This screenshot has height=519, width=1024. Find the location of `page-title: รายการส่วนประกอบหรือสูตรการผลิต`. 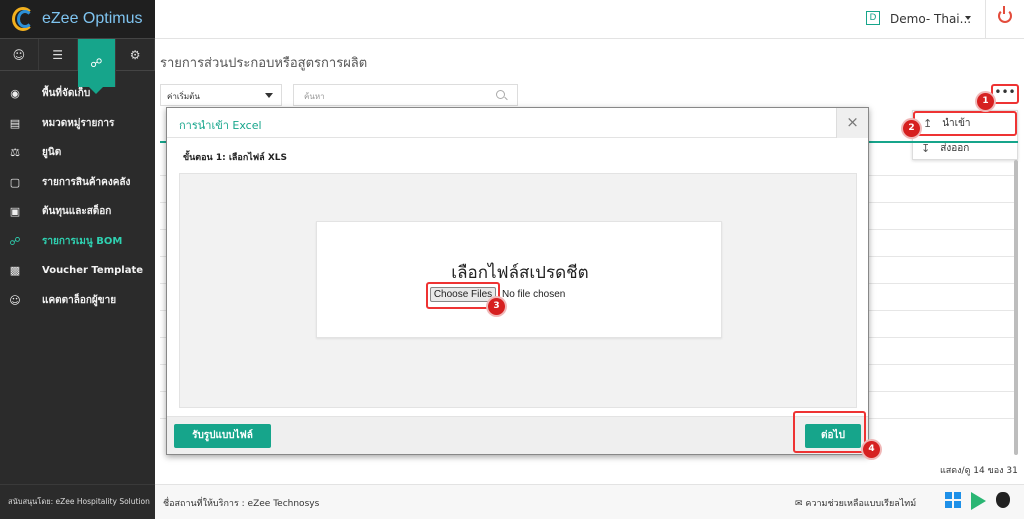

page-title: รายการส่วนประกอบหรือสูตรการผลิต is located at coordinates (264, 63).